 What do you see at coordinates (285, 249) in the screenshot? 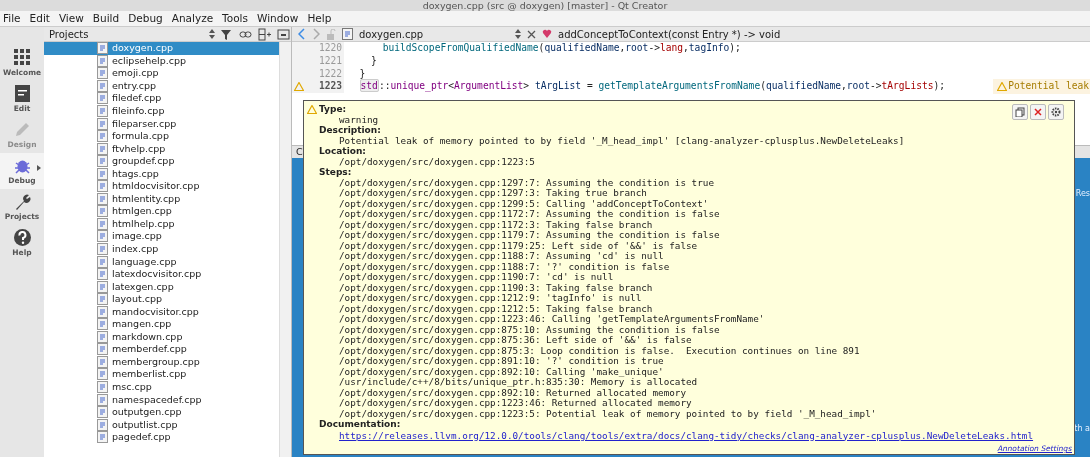
I see `scrollbar` at bounding box center [285, 249].